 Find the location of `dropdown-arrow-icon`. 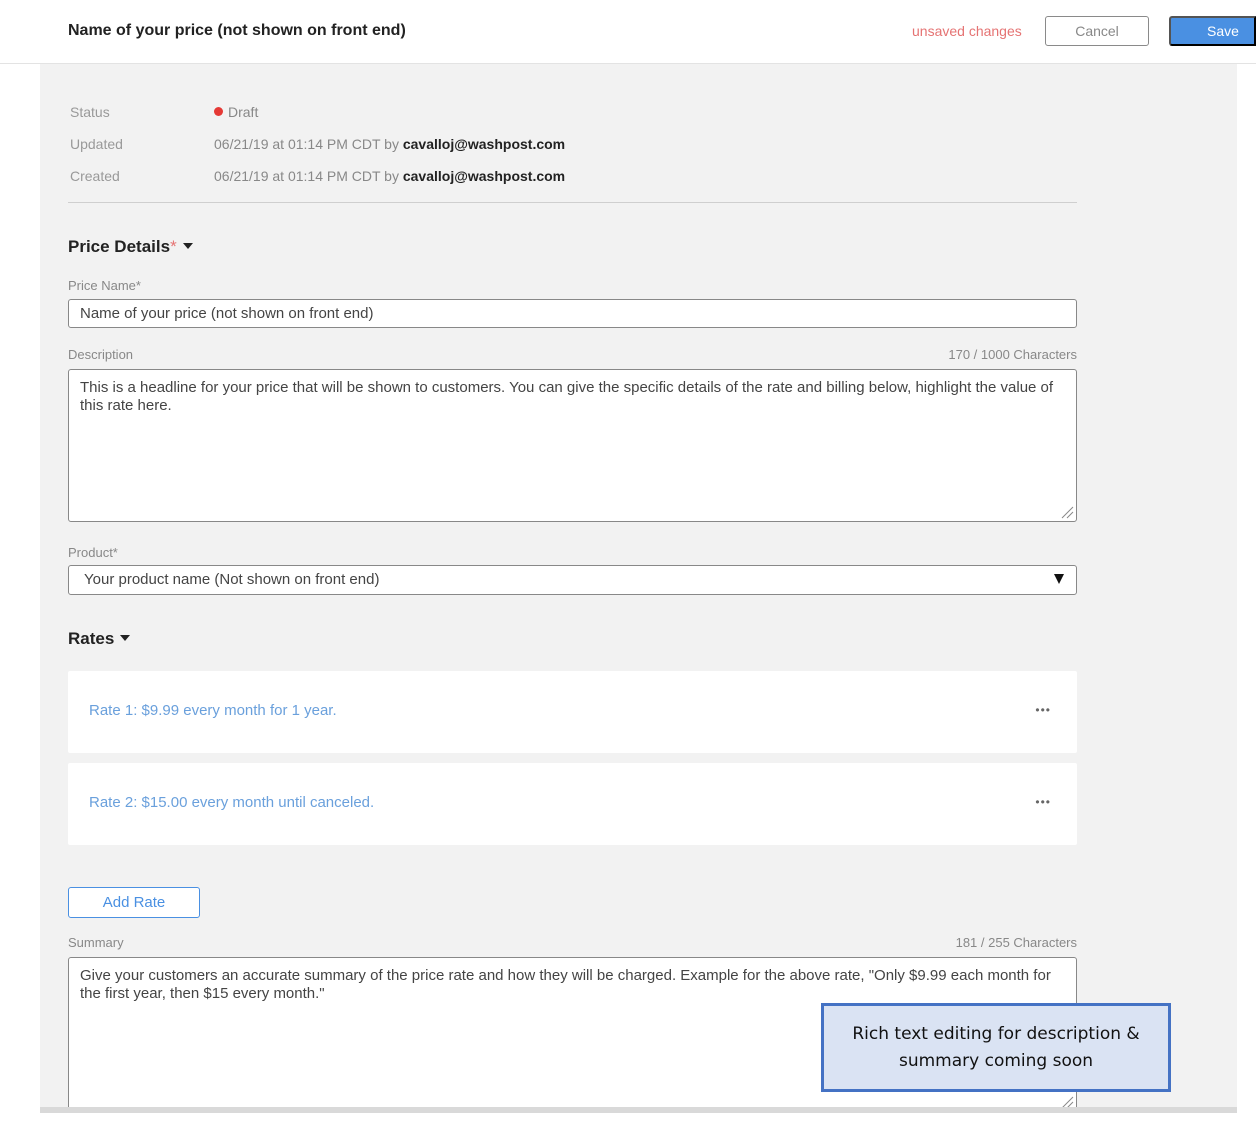

dropdown-arrow-icon is located at coordinates (1059, 579).